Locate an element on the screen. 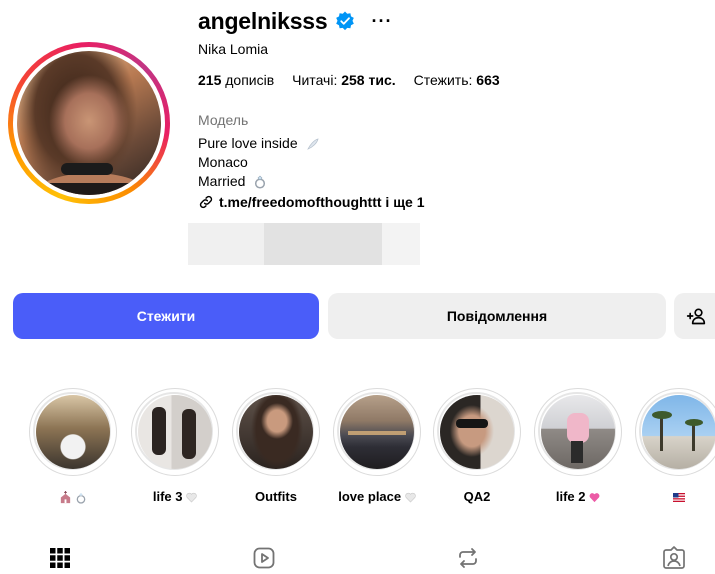  bio-line: Pure love inside is located at coordinates (259, 143).